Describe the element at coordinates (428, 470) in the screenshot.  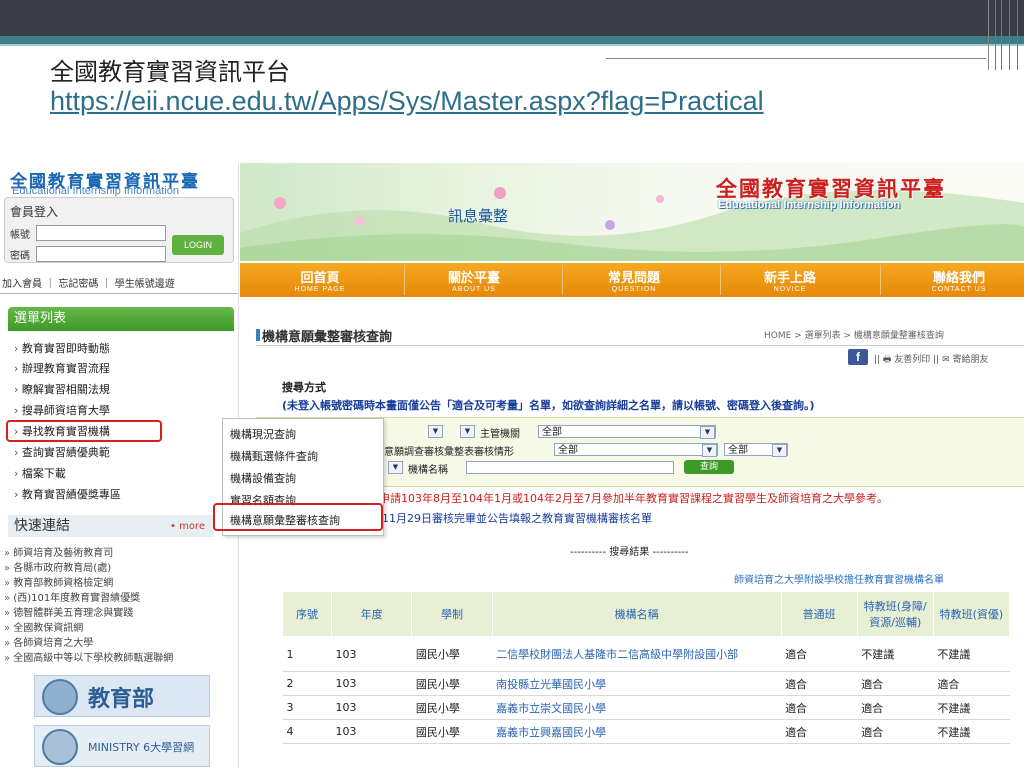
I see `institution-name-label: 機構名稱` at that location.